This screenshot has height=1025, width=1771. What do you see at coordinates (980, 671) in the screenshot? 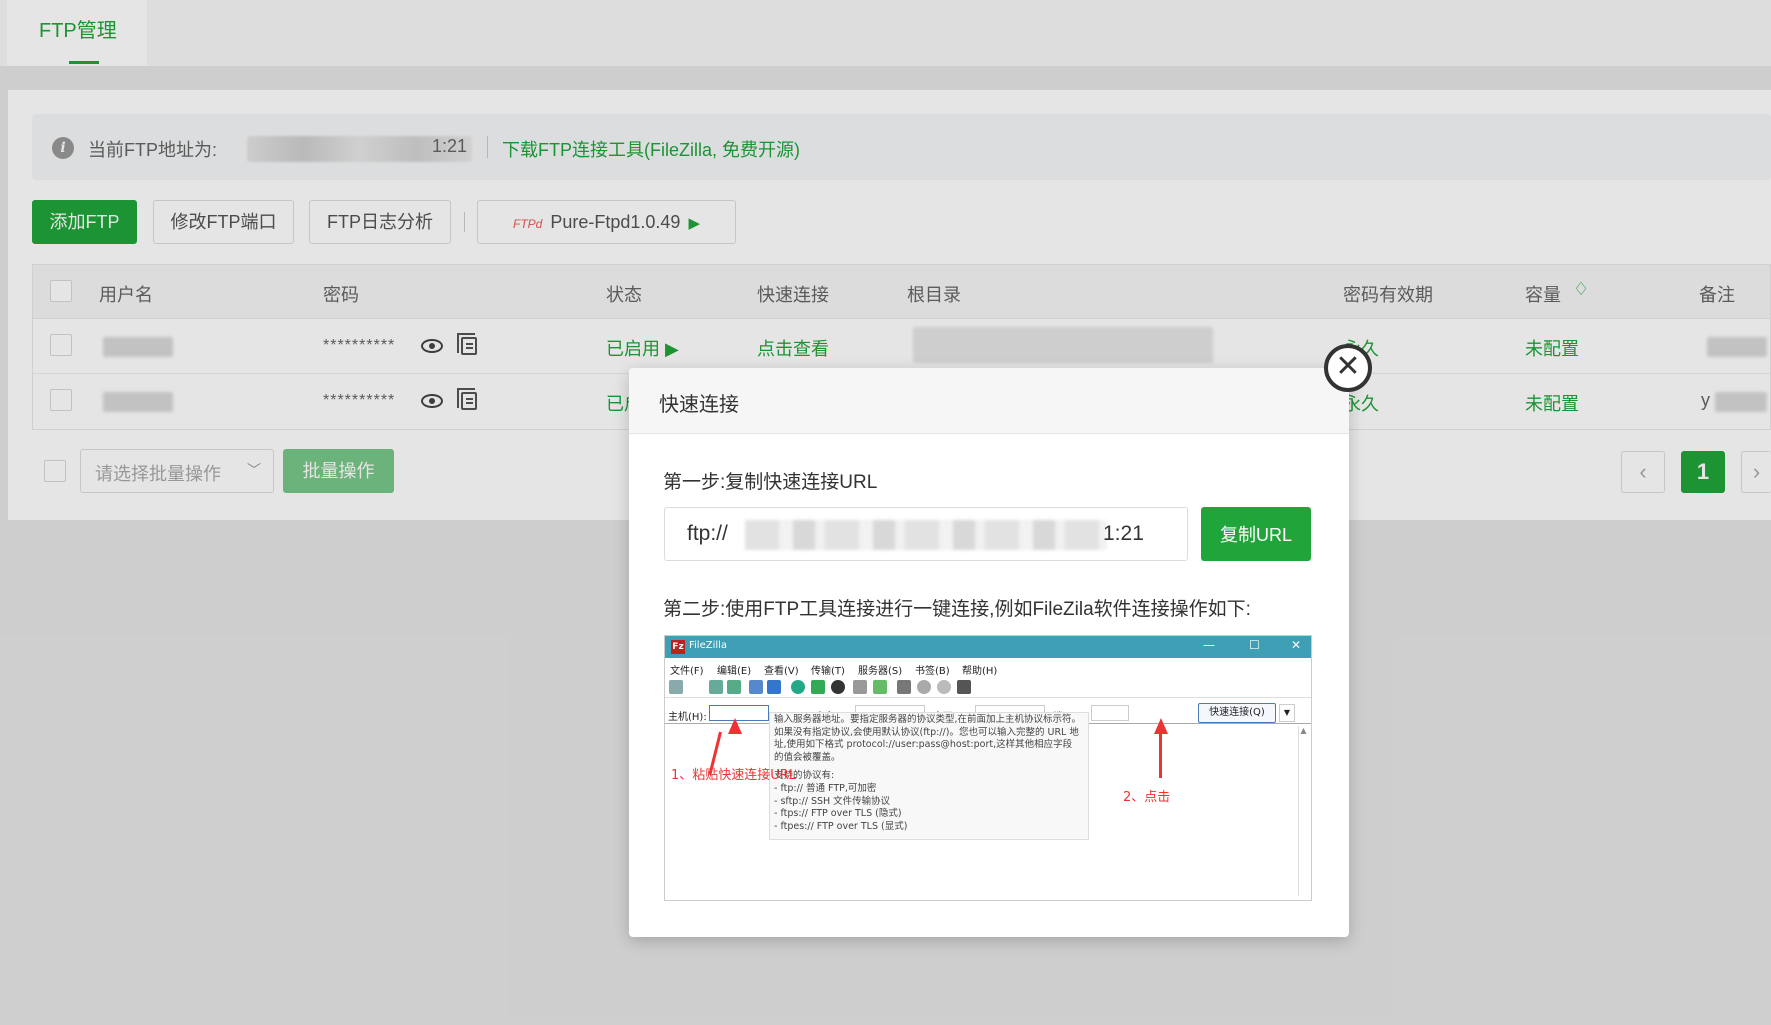
I see `menu-item: 帮助(H)` at bounding box center [980, 671].